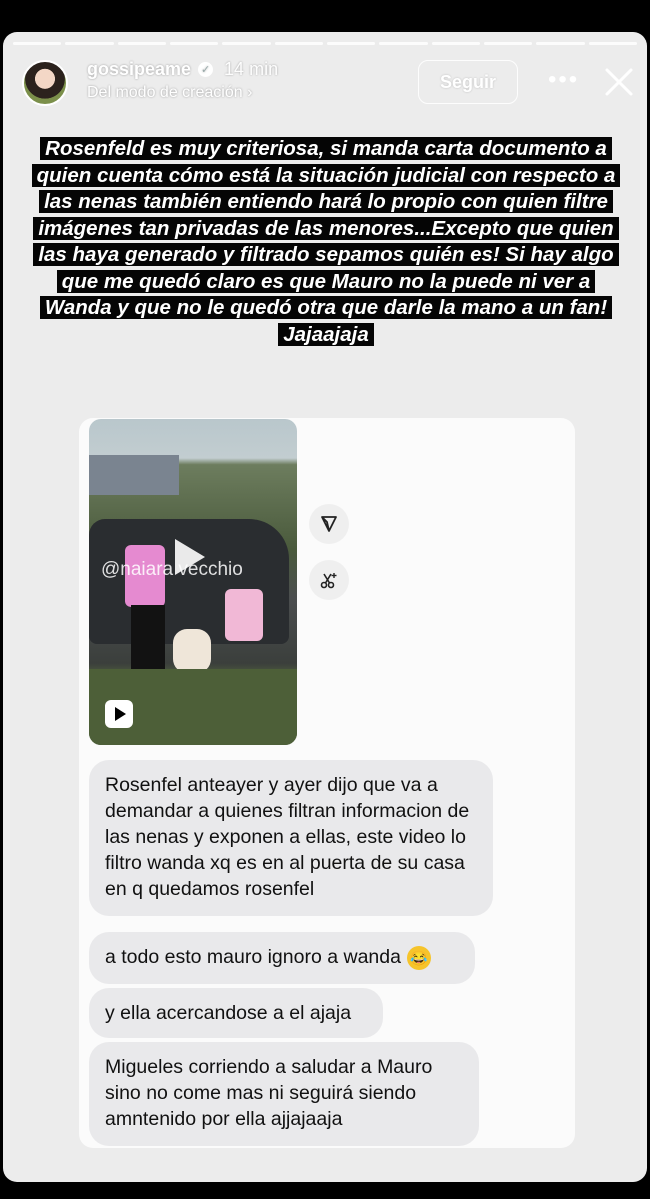 The width and height of the screenshot is (650, 1199). I want to click on verified-icon: ✓, so click(206, 69).